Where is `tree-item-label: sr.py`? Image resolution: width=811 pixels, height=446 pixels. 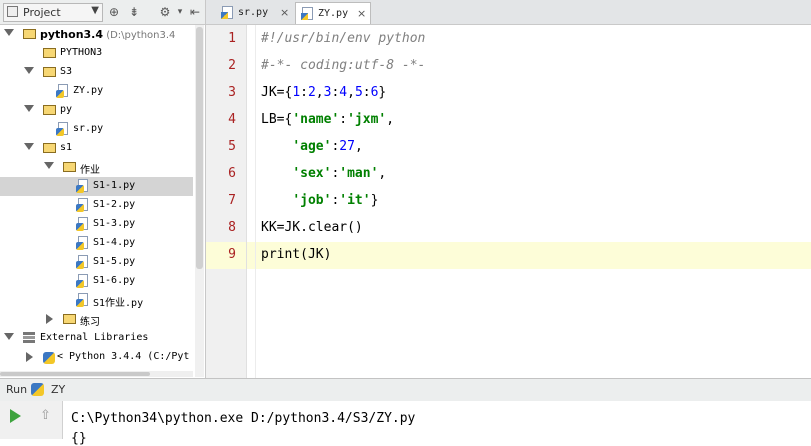
tree-item-label: sr.py is located at coordinates (88, 128).